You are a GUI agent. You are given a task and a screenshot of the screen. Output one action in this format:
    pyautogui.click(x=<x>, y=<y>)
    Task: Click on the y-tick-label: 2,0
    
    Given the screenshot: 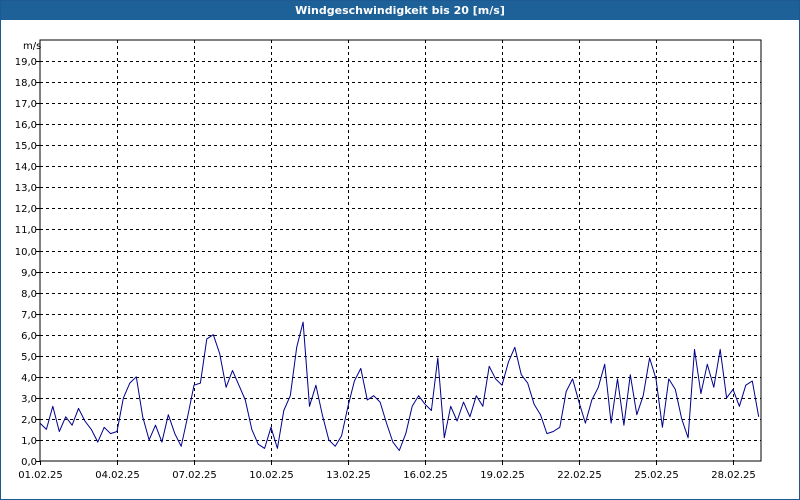 What is the action you would take?
    pyautogui.click(x=29, y=420)
    